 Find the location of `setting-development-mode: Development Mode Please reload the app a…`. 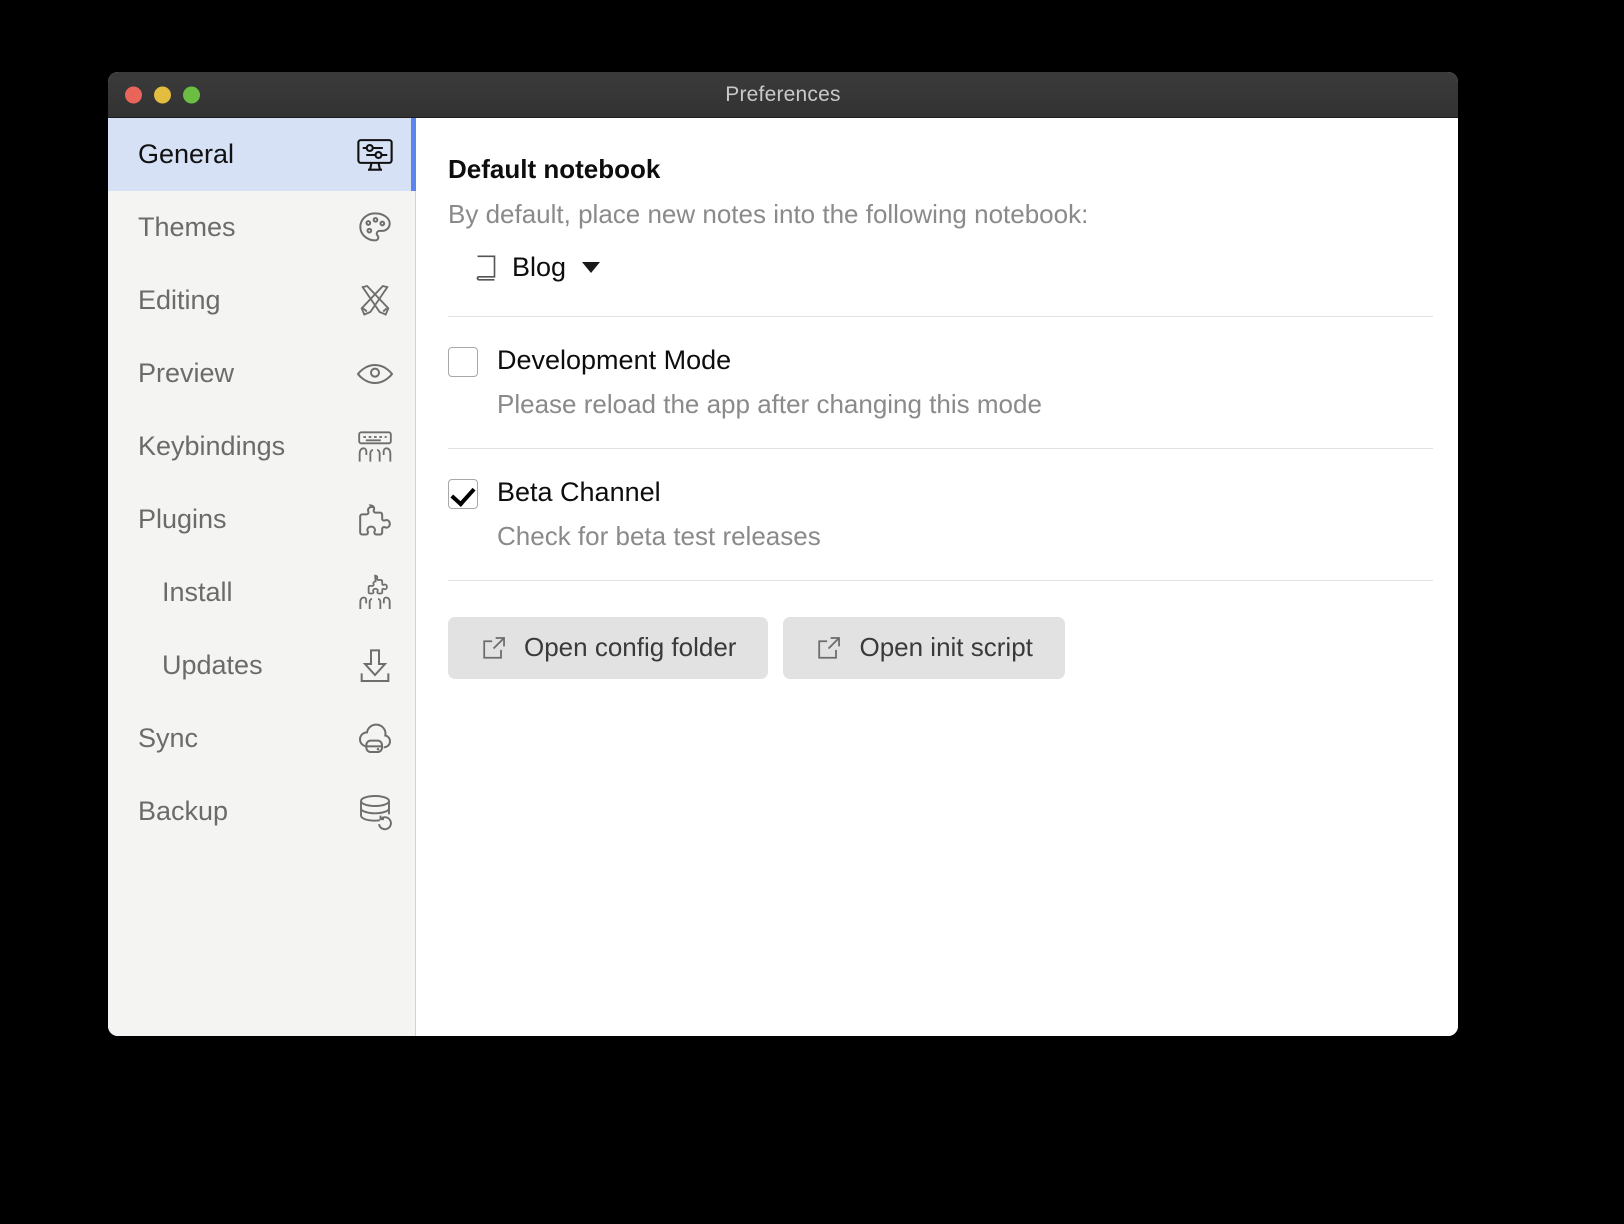

setting-development-mode: Development Mode Please reload the app a… is located at coordinates (940, 382).